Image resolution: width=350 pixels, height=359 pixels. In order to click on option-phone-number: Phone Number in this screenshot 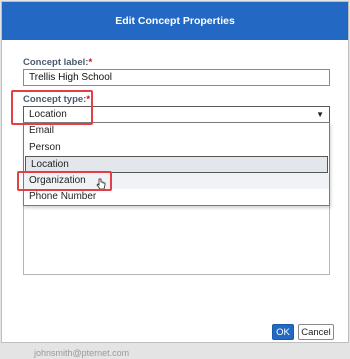, I will do `click(176, 197)`.